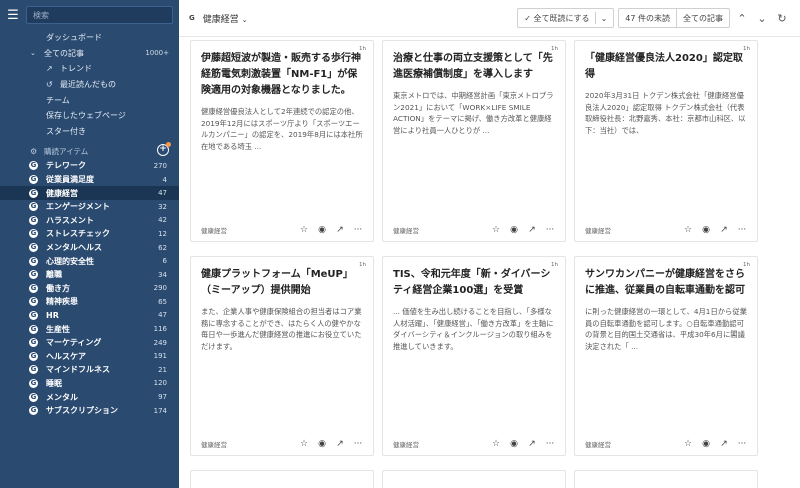 This screenshot has width=800, height=488. What do you see at coordinates (89, 384) in the screenshot?
I see `feed-item: G 睡眠 120` at bounding box center [89, 384].